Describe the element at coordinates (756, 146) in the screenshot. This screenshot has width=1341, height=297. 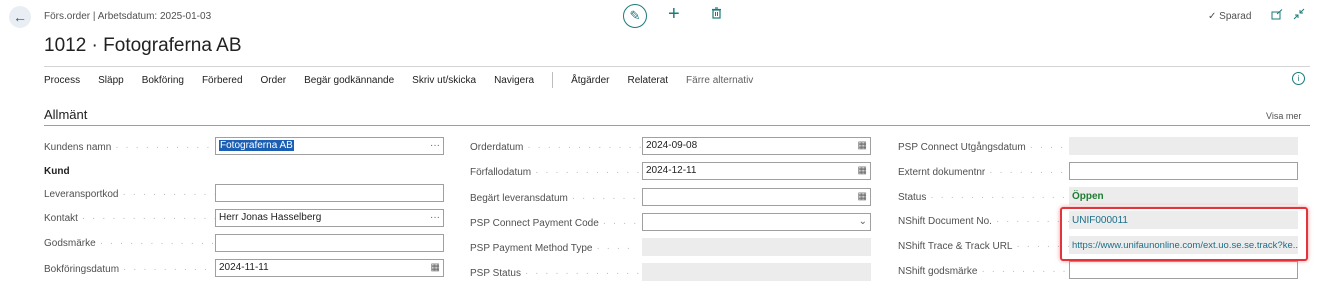
I see `order-date-field: 2024-09-08 ▦` at that location.